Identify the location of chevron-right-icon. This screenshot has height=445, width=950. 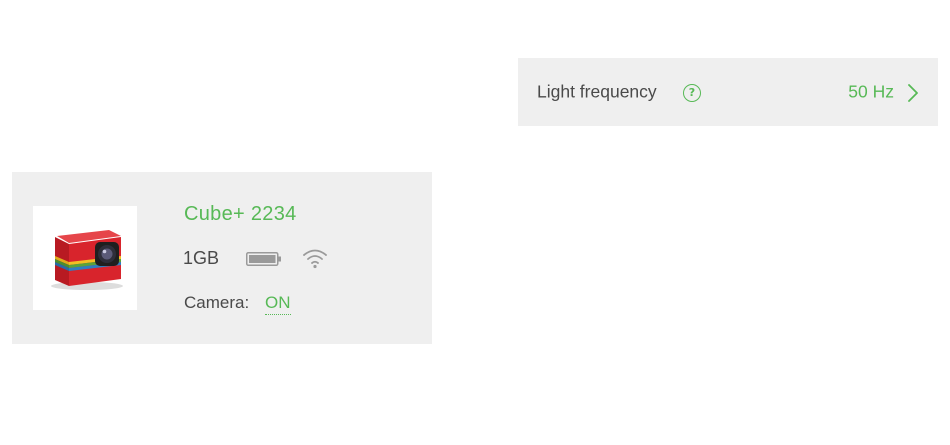
(913, 93).